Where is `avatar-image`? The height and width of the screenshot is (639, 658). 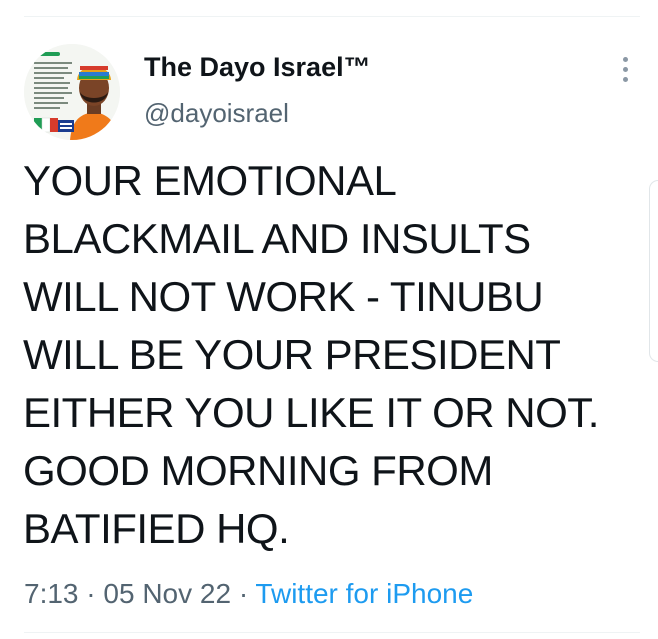 avatar-image is located at coordinates (72, 92).